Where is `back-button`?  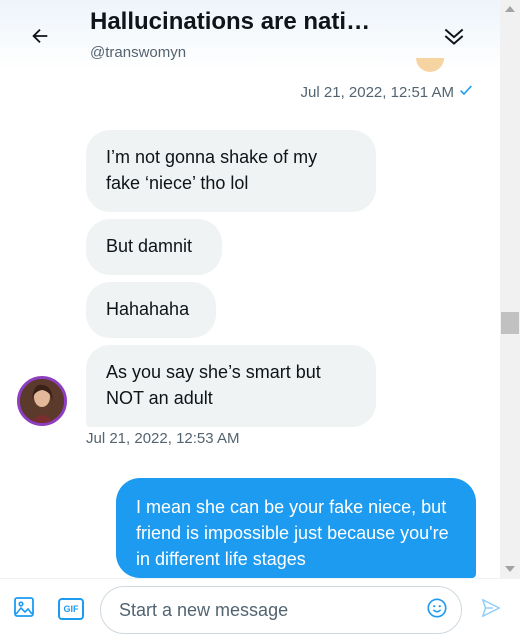
back-button is located at coordinates (40, 38).